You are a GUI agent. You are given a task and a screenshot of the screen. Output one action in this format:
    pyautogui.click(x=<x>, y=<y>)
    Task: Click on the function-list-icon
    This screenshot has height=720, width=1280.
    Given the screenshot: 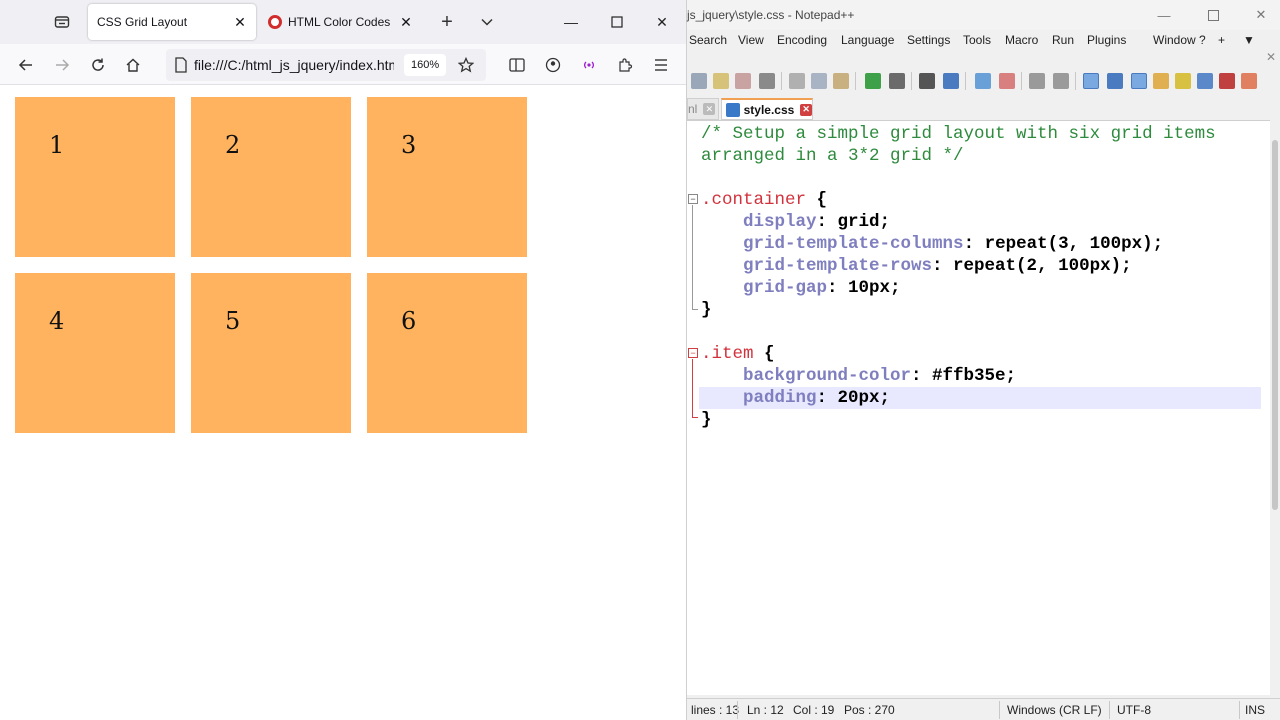 What is the action you would take?
    pyautogui.click(x=1205, y=81)
    